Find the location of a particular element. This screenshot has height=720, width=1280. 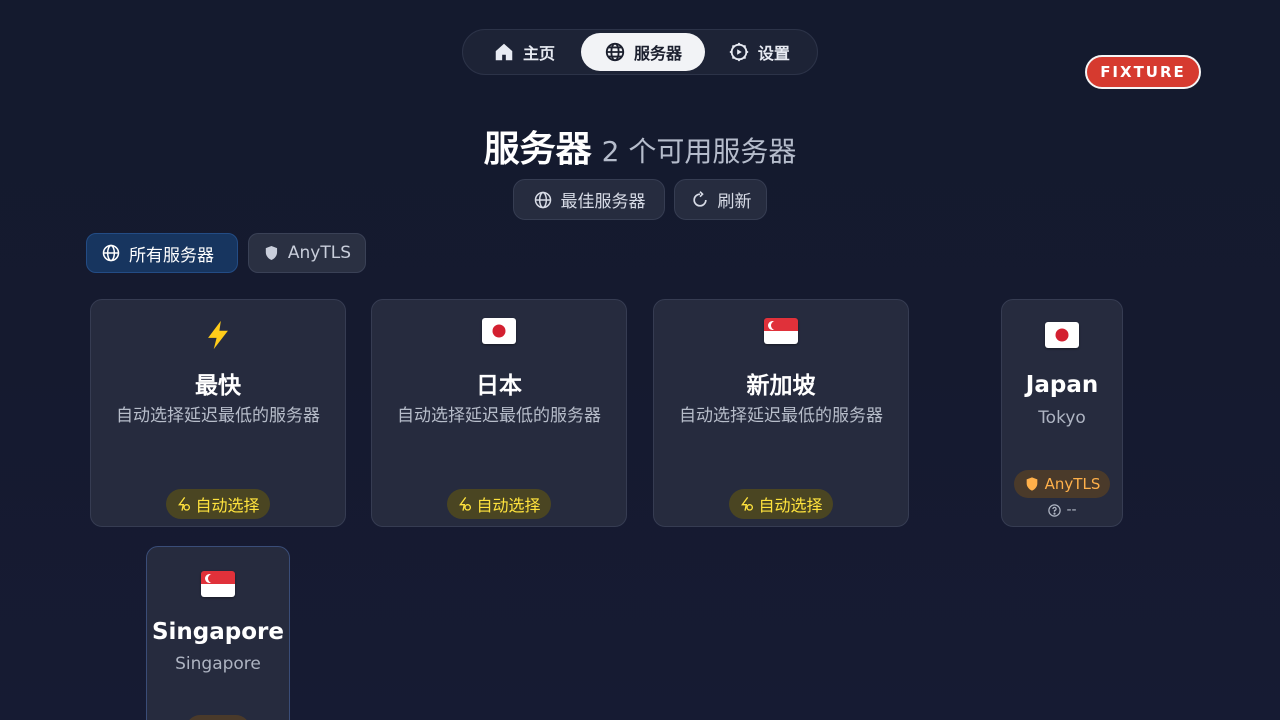

refresh-button: 刷新 is located at coordinates (720, 199).